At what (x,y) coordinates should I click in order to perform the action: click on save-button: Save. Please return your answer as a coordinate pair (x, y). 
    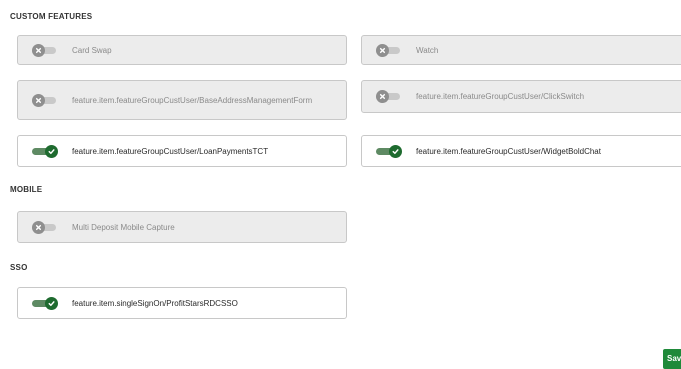
    Looking at the image, I should click on (672, 359).